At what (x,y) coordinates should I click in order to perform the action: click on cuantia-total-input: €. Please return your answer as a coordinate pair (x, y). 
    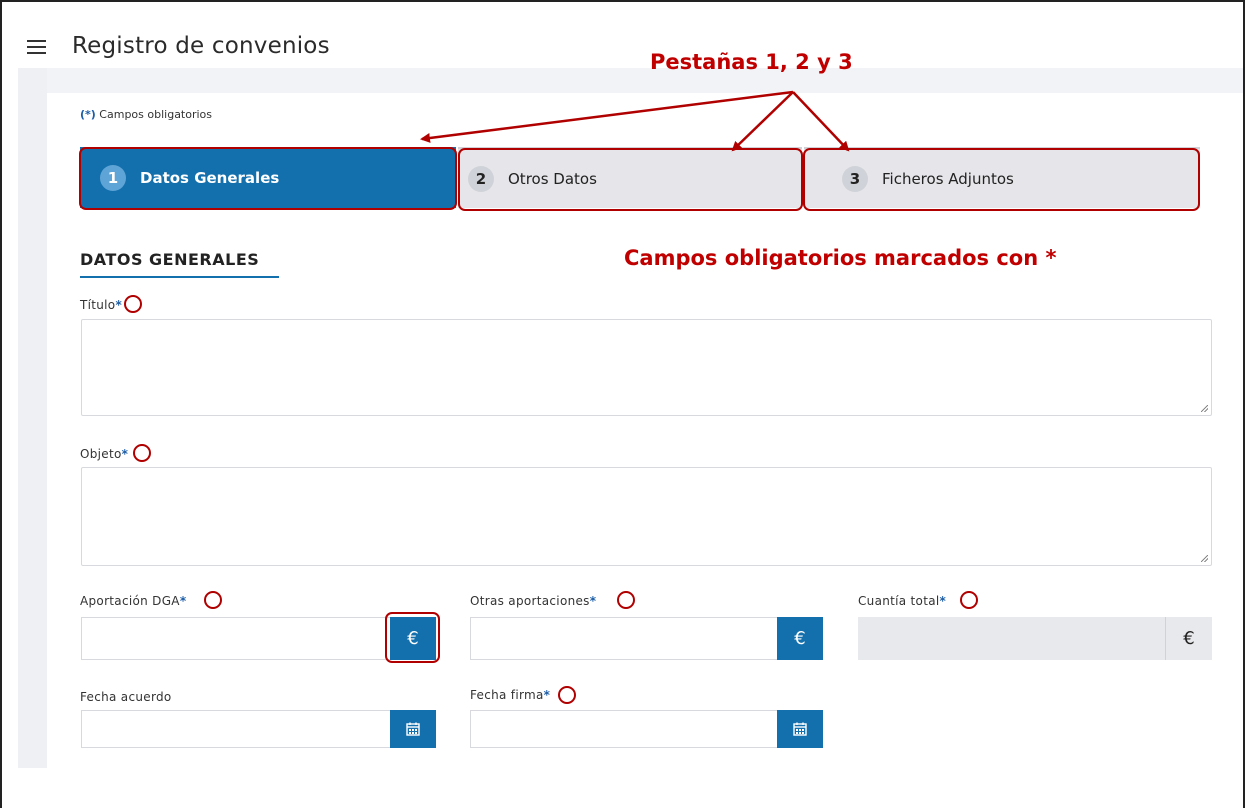
    Looking at the image, I should click on (1035, 638).